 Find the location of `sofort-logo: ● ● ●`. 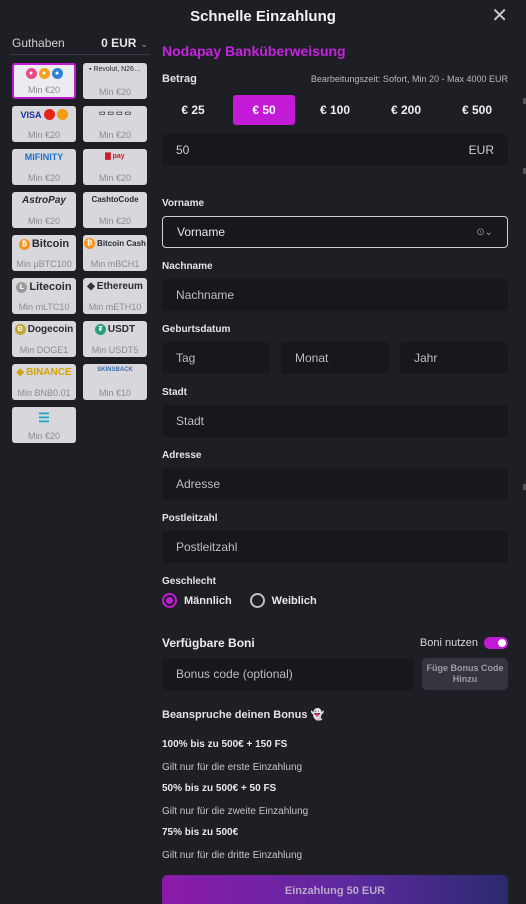

sofort-logo: ● ● ● is located at coordinates (44, 73).